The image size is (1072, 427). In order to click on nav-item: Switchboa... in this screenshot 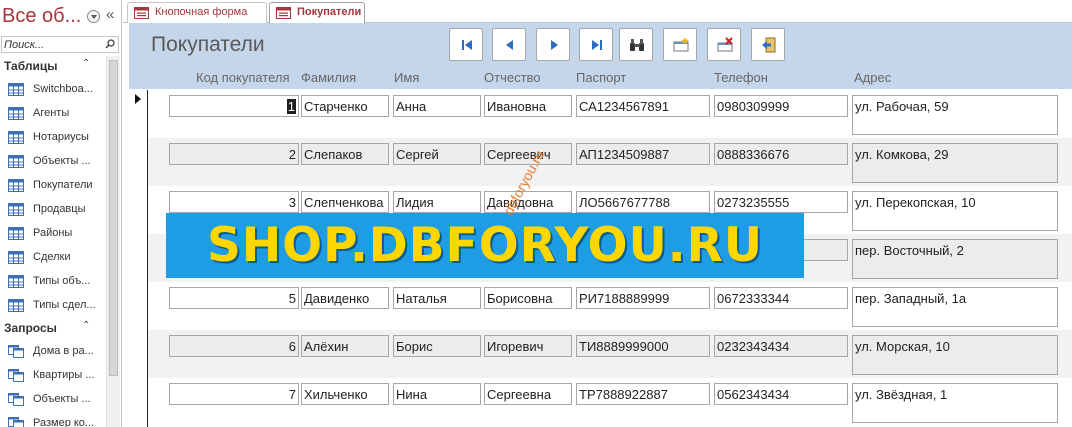, I will do `click(53, 90)`.